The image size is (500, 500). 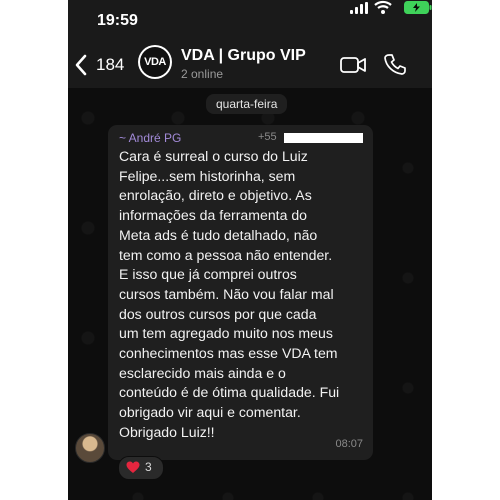 What do you see at coordinates (383, 7) in the screenshot?
I see `wifi-icon` at bounding box center [383, 7].